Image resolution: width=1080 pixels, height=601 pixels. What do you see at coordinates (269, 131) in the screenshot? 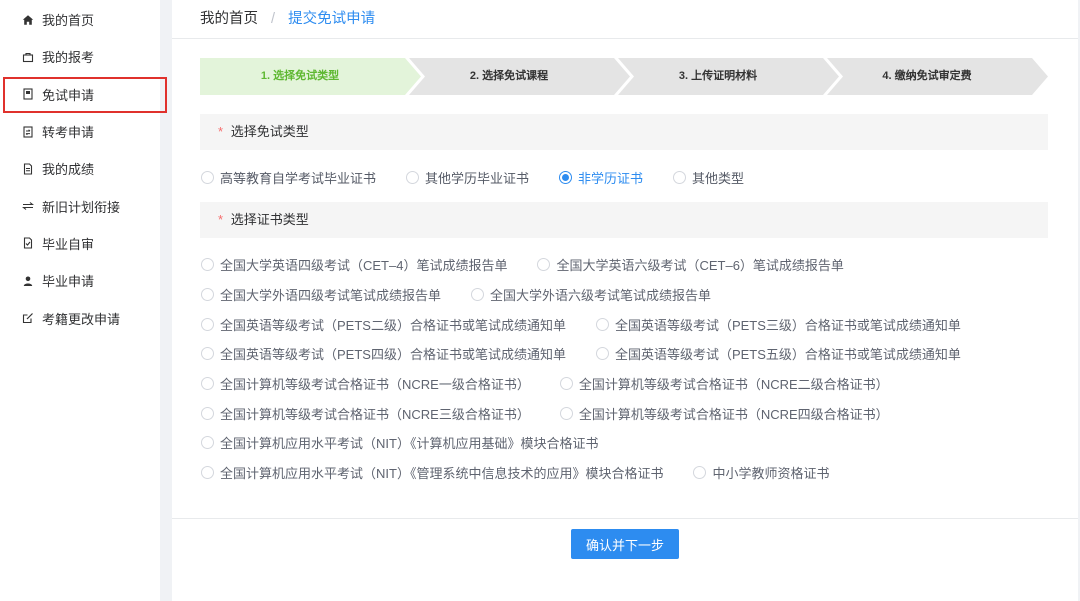
I see `section-title: 选择免试类型` at bounding box center [269, 131].